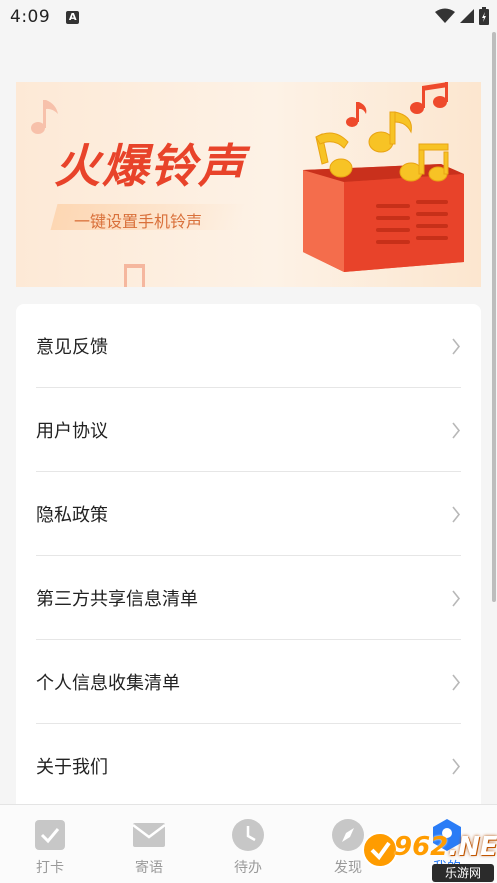 This screenshot has height=883, width=497. What do you see at coordinates (72, 347) in the screenshot?
I see `menu-item-label: 意见反馈` at bounding box center [72, 347].